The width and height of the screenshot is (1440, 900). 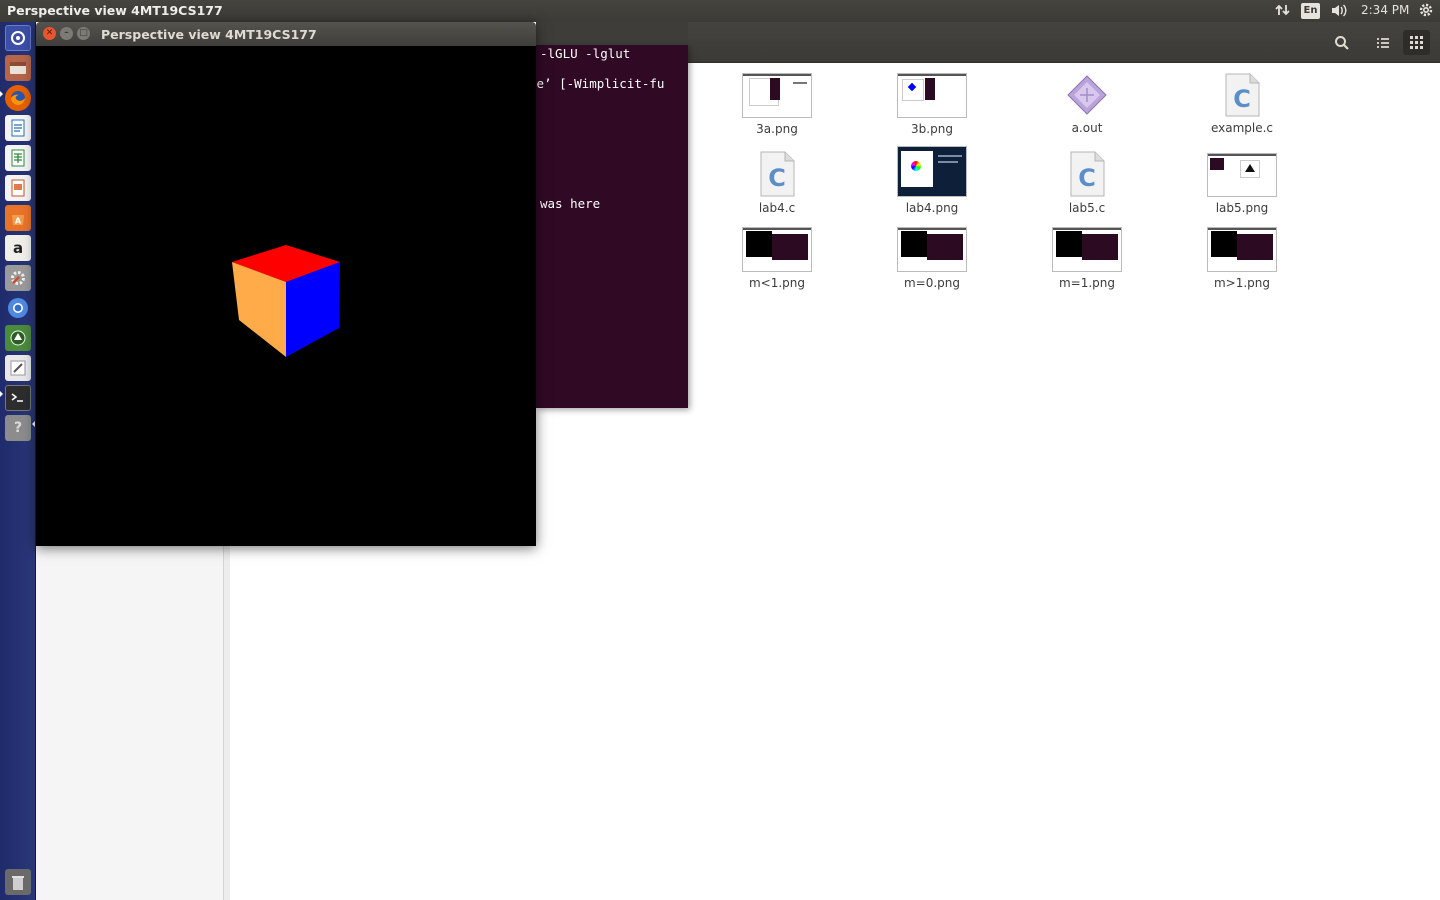 What do you see at coordinates (777, 208) in the screenshot?
I see `file-name: lab4.c` at bounding box center [777, 208].